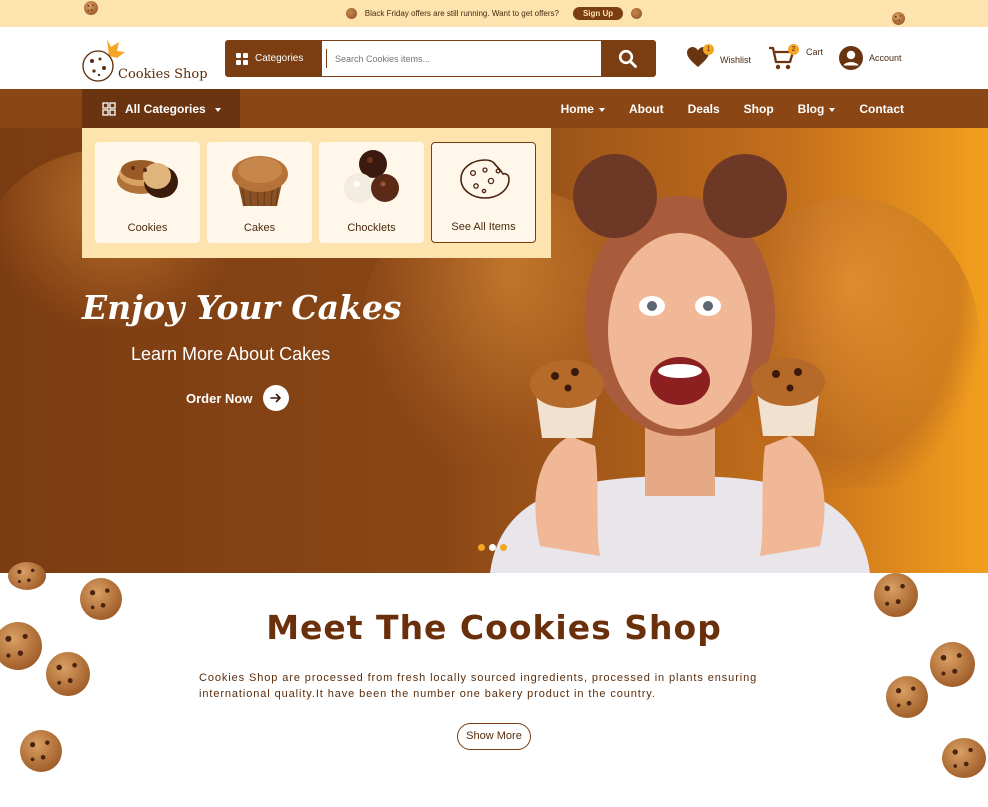 This screenshot has width=988, height=807. Describe the element at coordinates (463, 58) in the screenshot. I see `search-input` at that location.